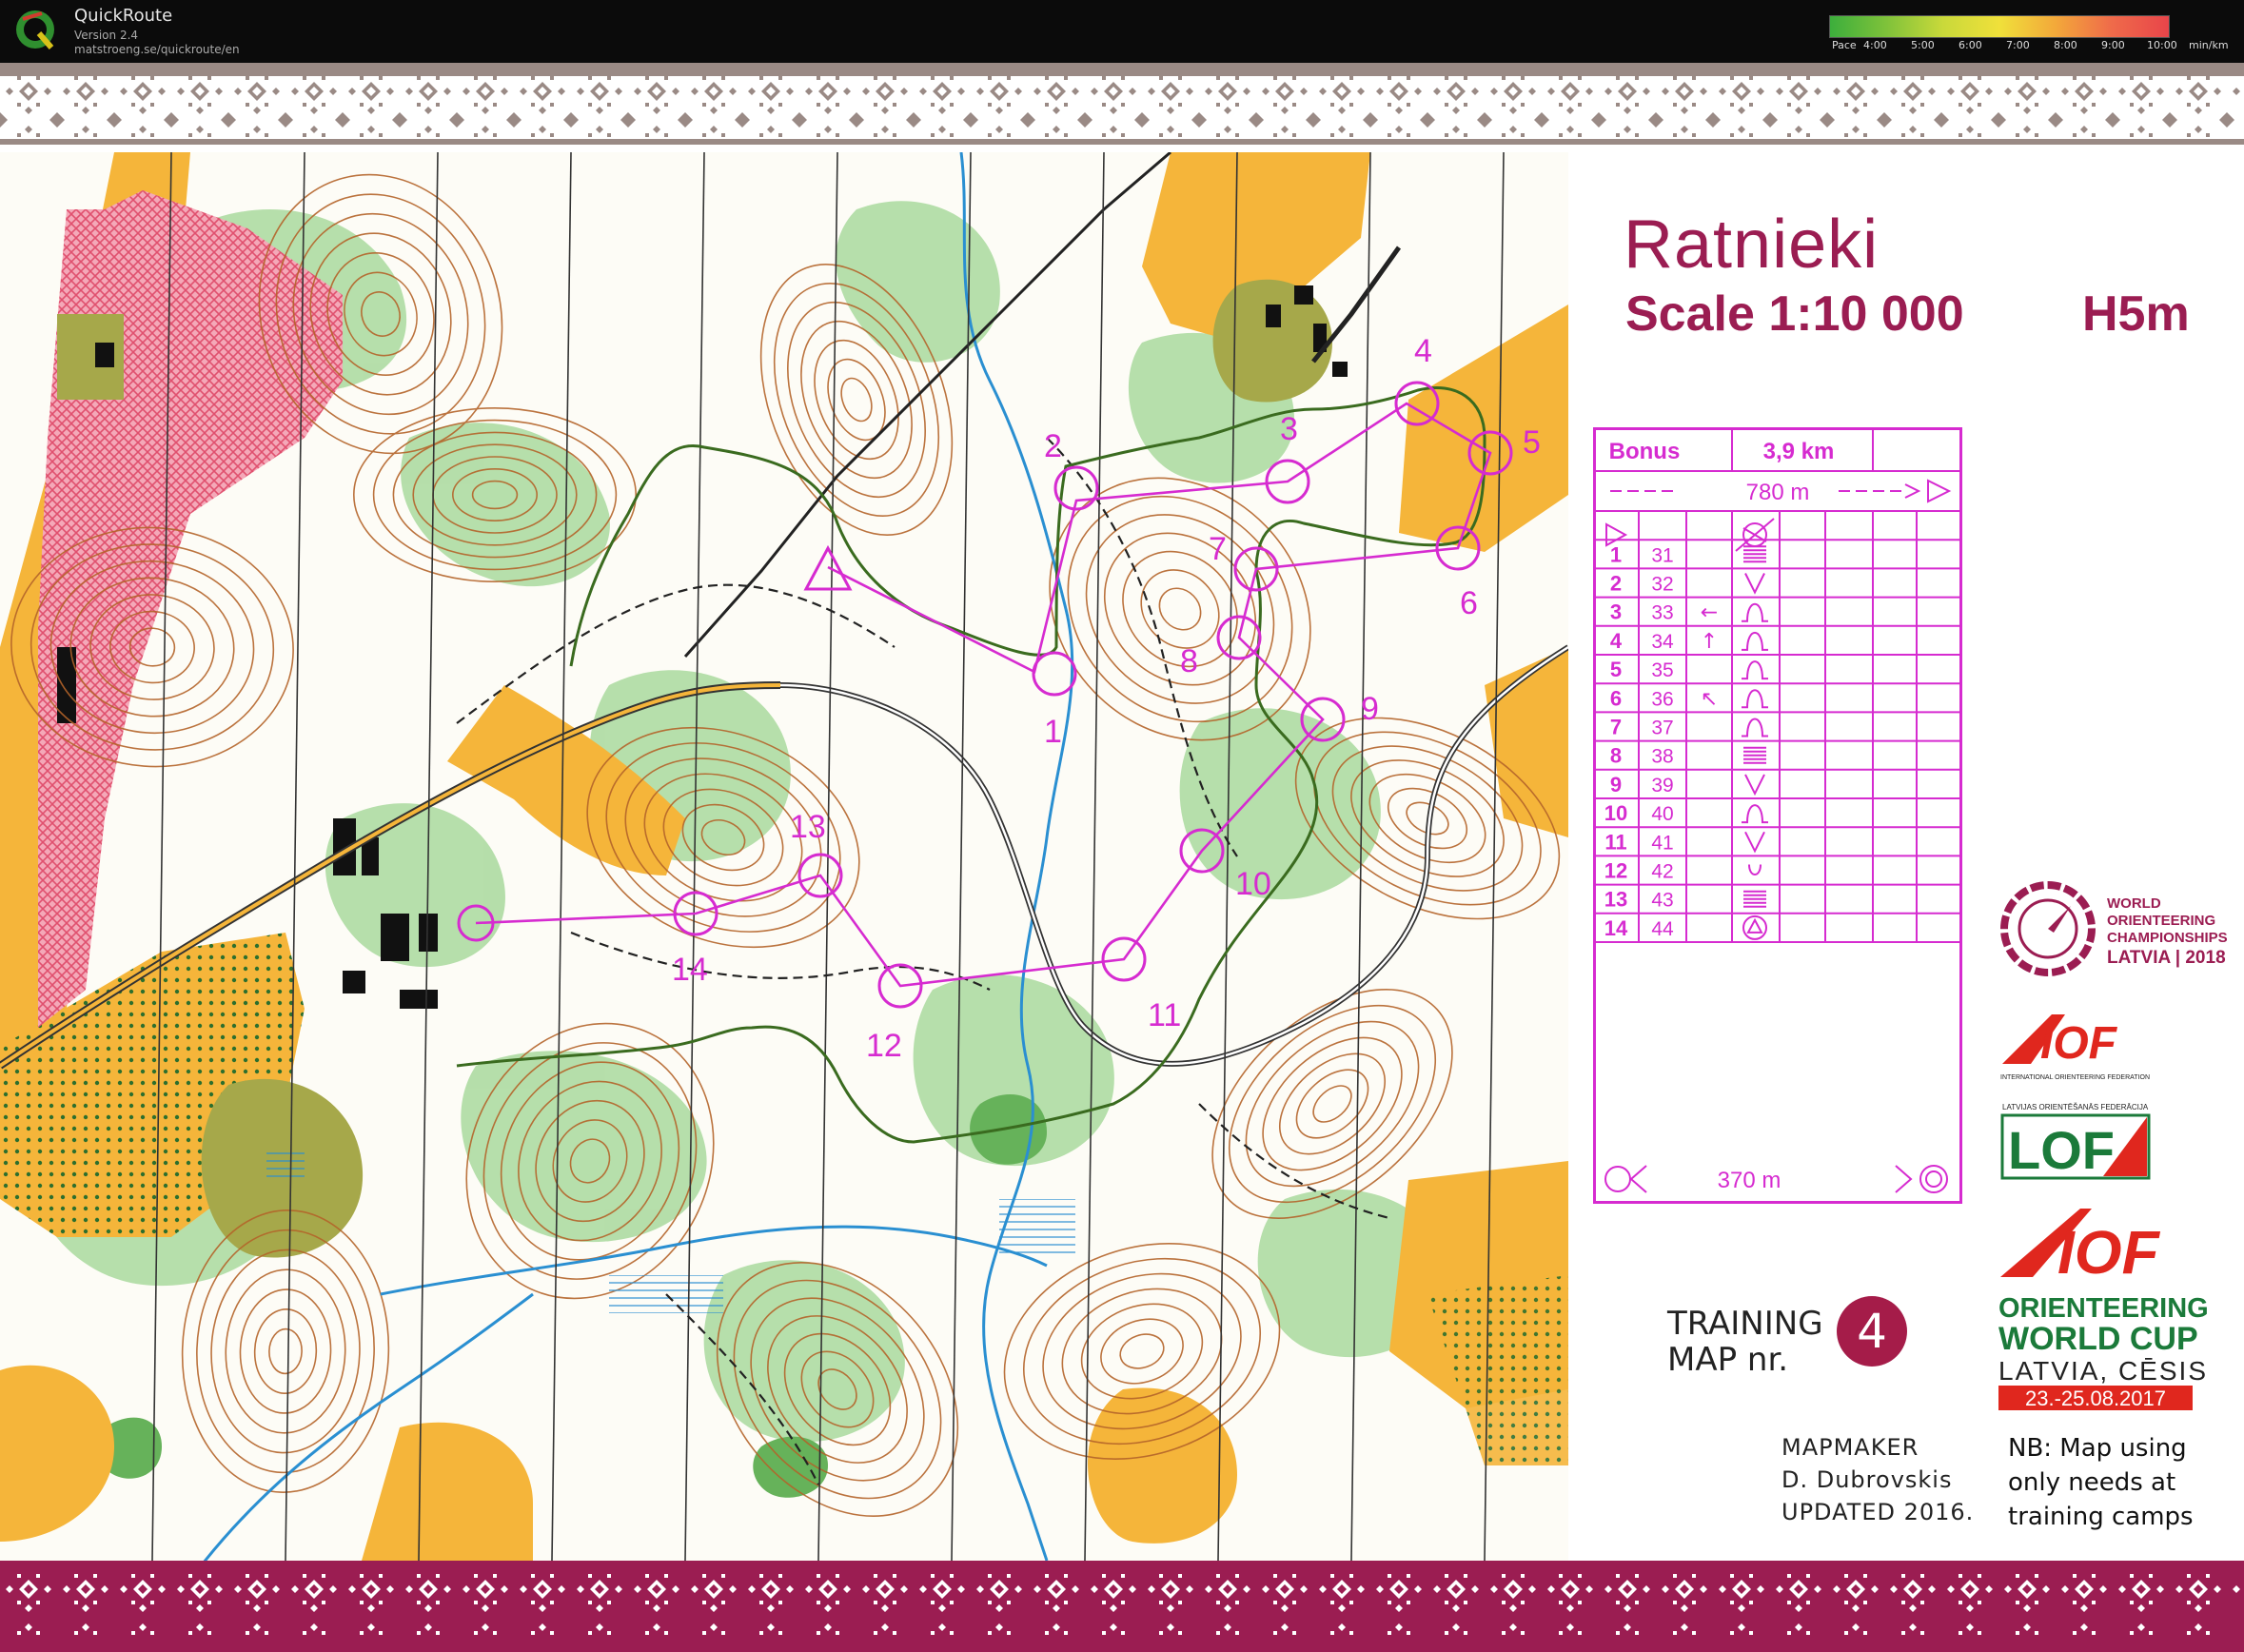  What do you see at coordinates (1875, 45) in the screenshot?
I see `pace-tick: 4:00` at bounding box center [1875, 45].